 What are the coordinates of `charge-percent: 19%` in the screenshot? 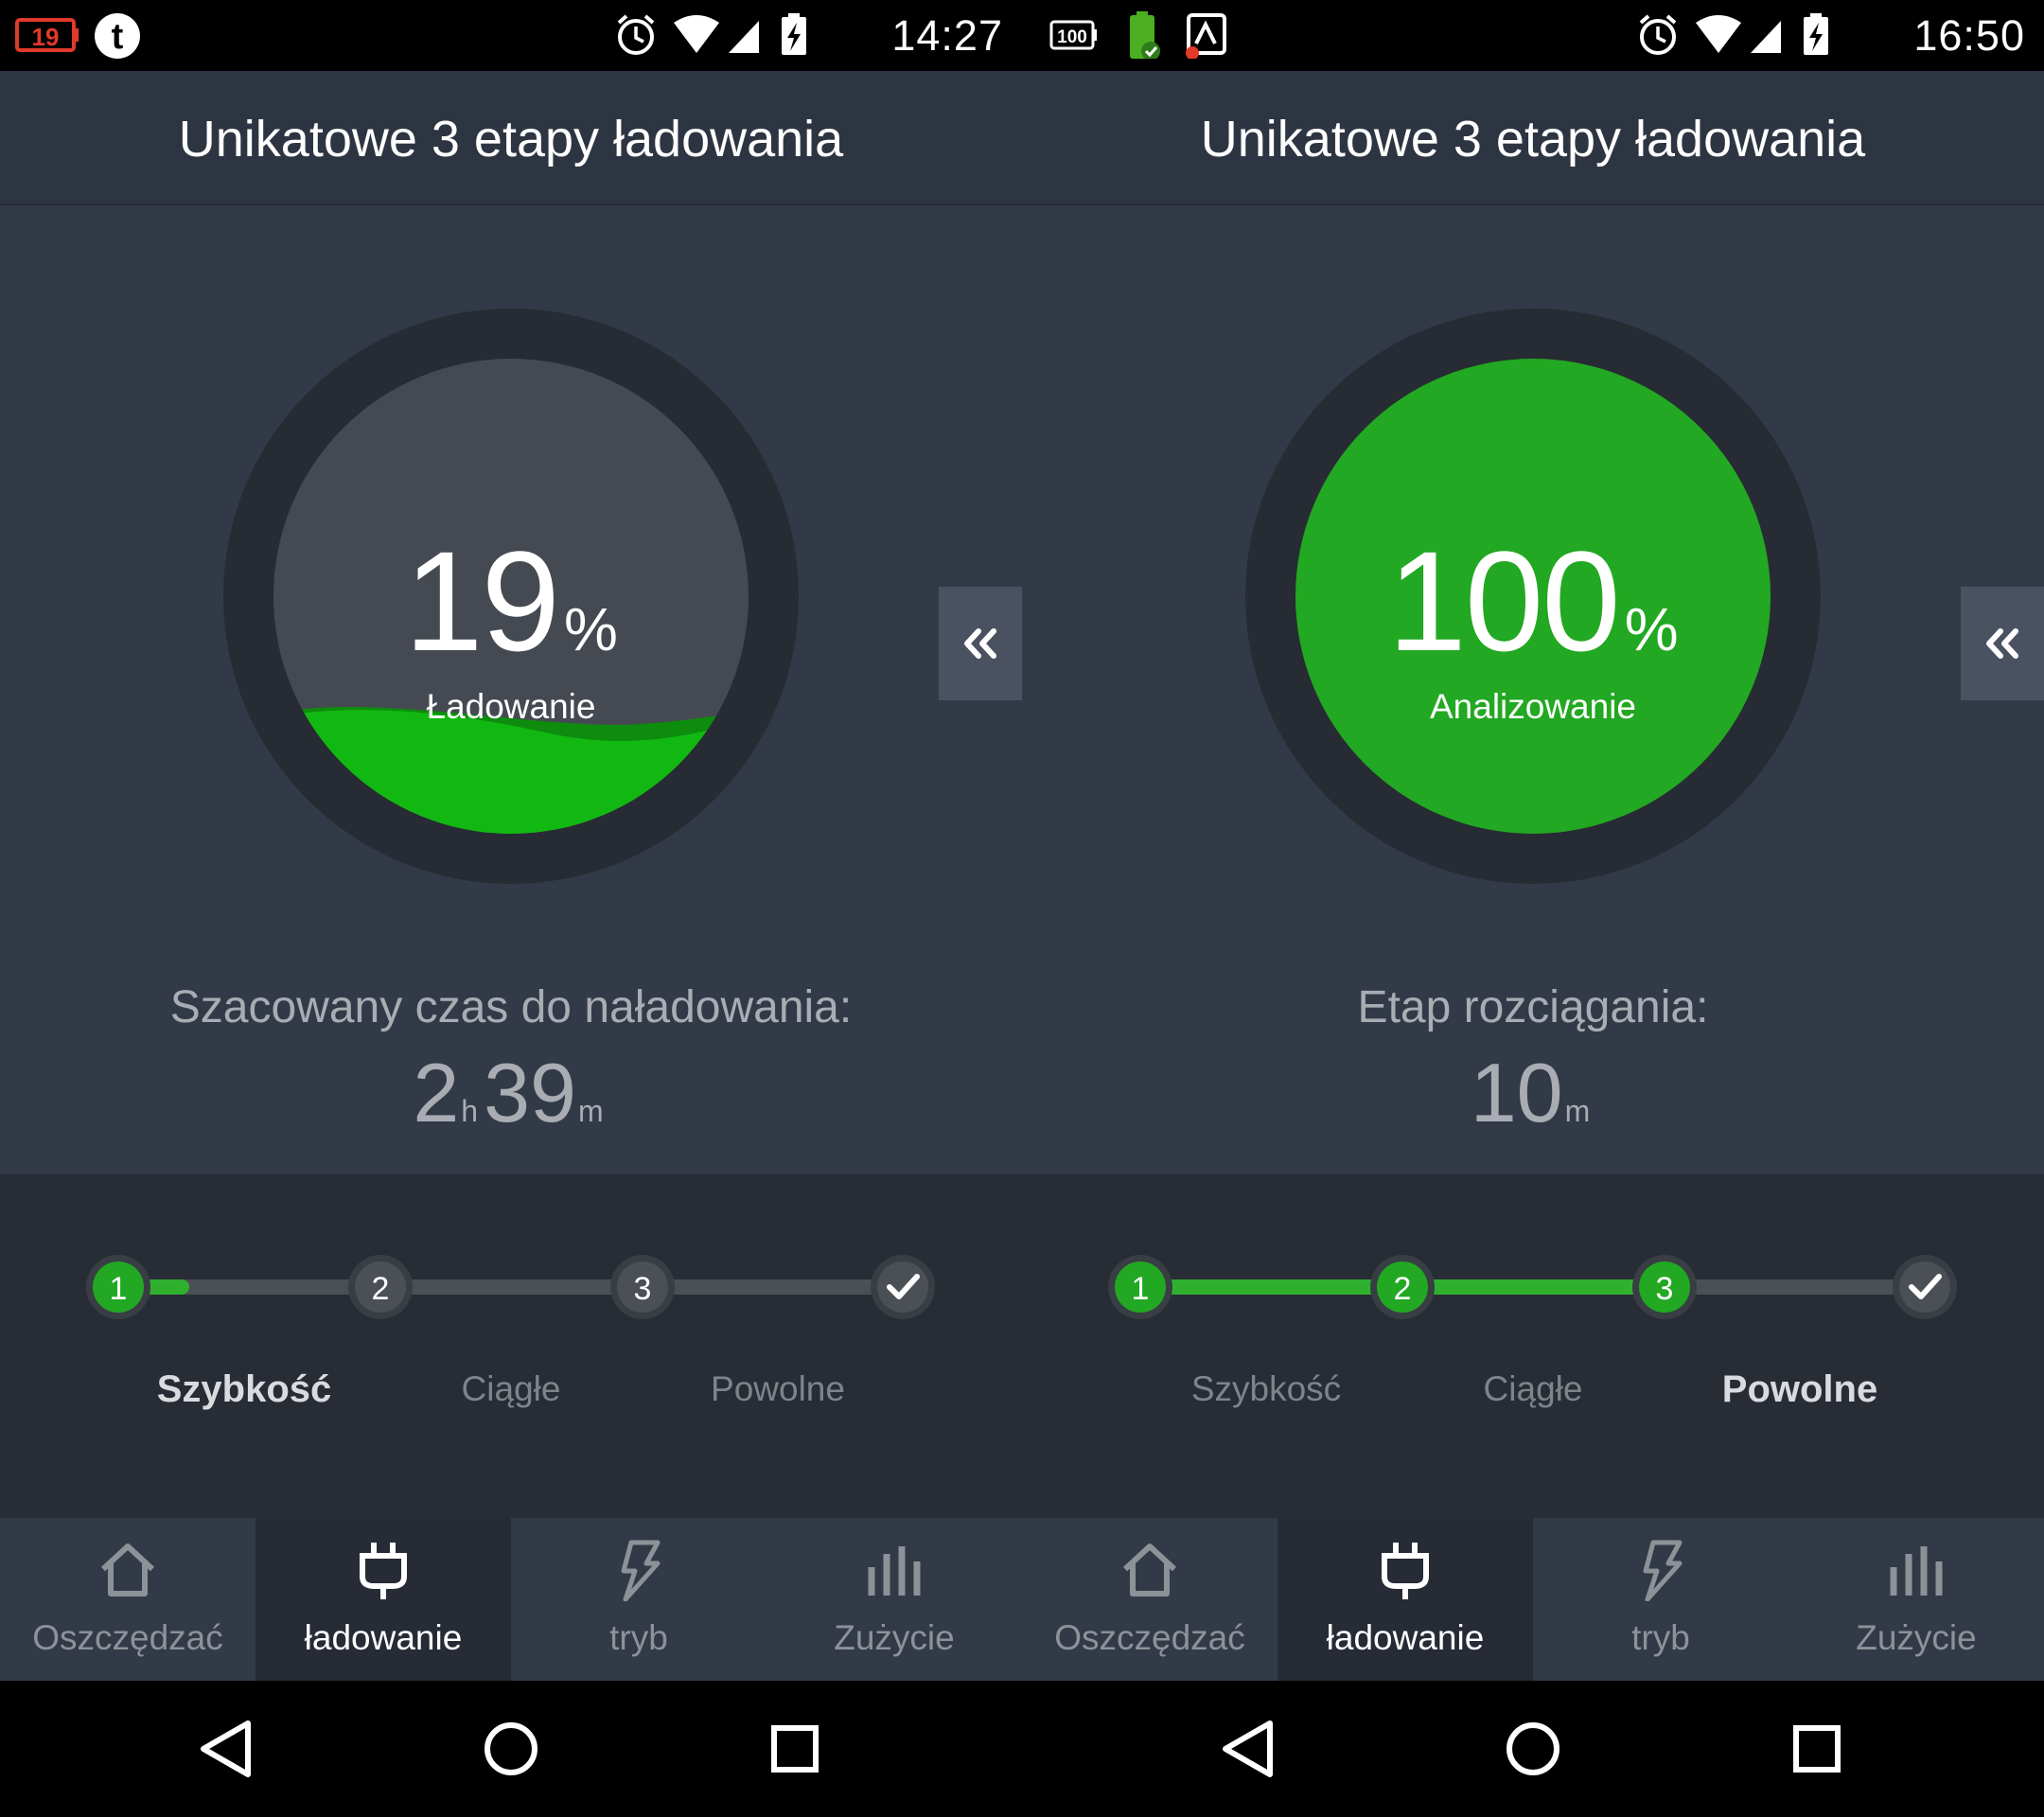 It's located at (511, 601).